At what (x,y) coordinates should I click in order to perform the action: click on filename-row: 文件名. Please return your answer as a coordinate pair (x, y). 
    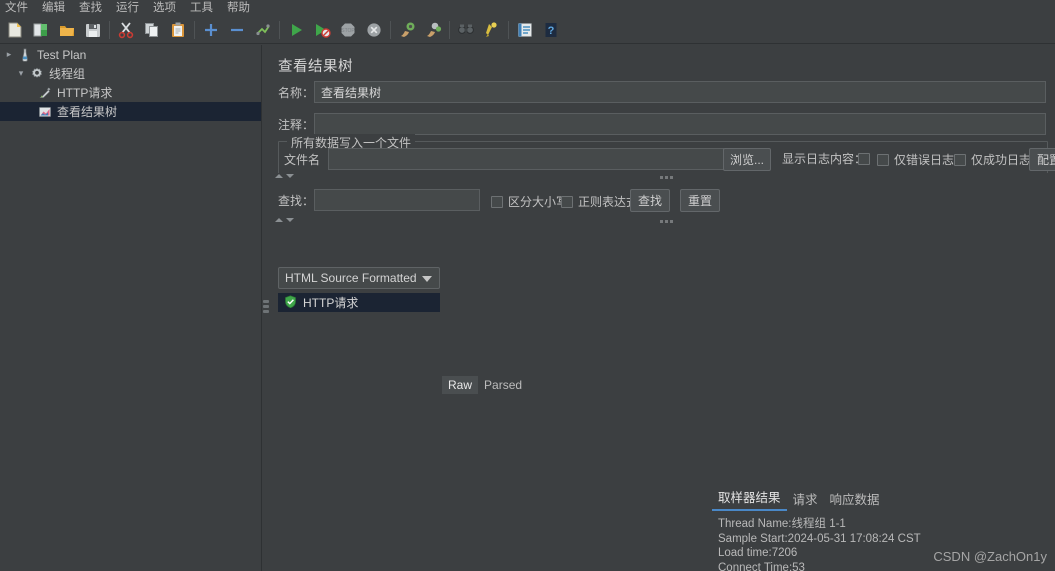
    Looking at the image, I should click on (504, 159).